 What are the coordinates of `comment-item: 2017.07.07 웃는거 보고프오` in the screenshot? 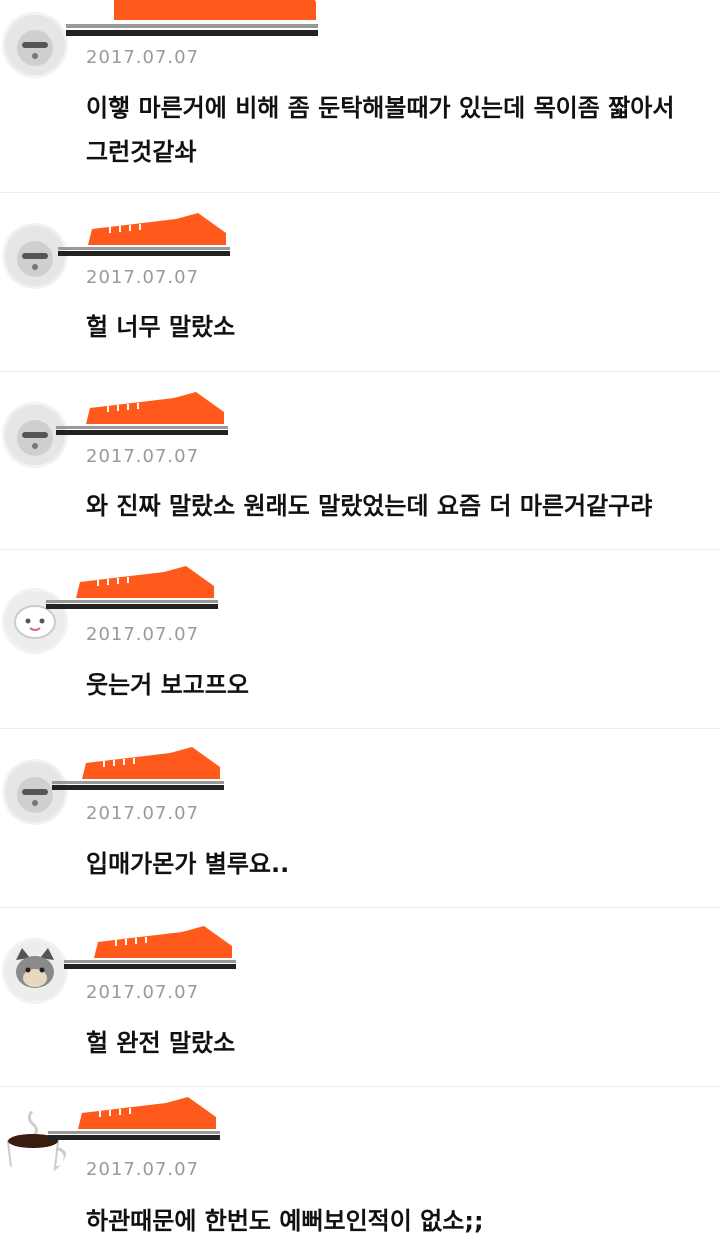 It's located at (360, 639).